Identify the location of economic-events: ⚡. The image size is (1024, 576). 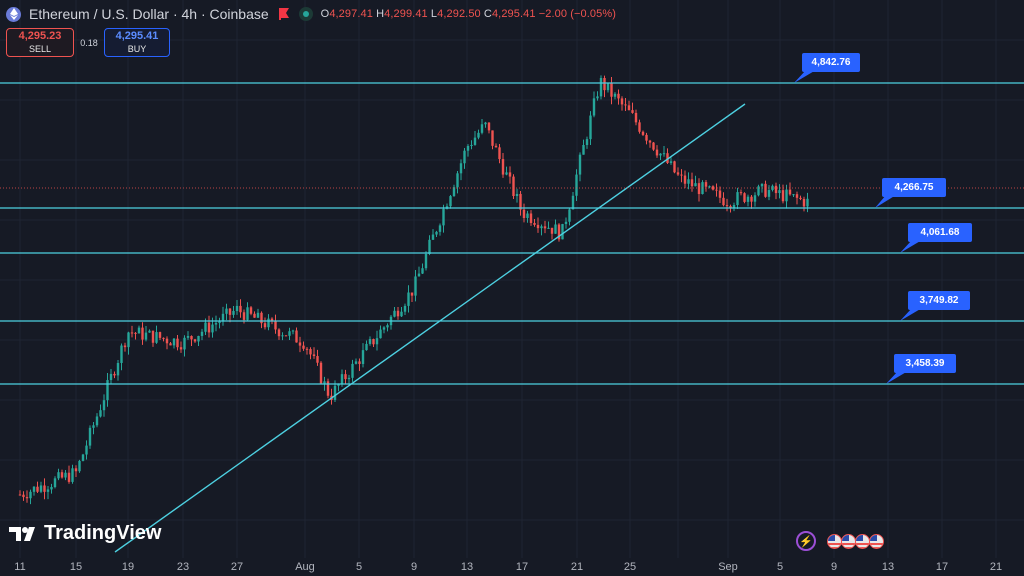
(840, 541).